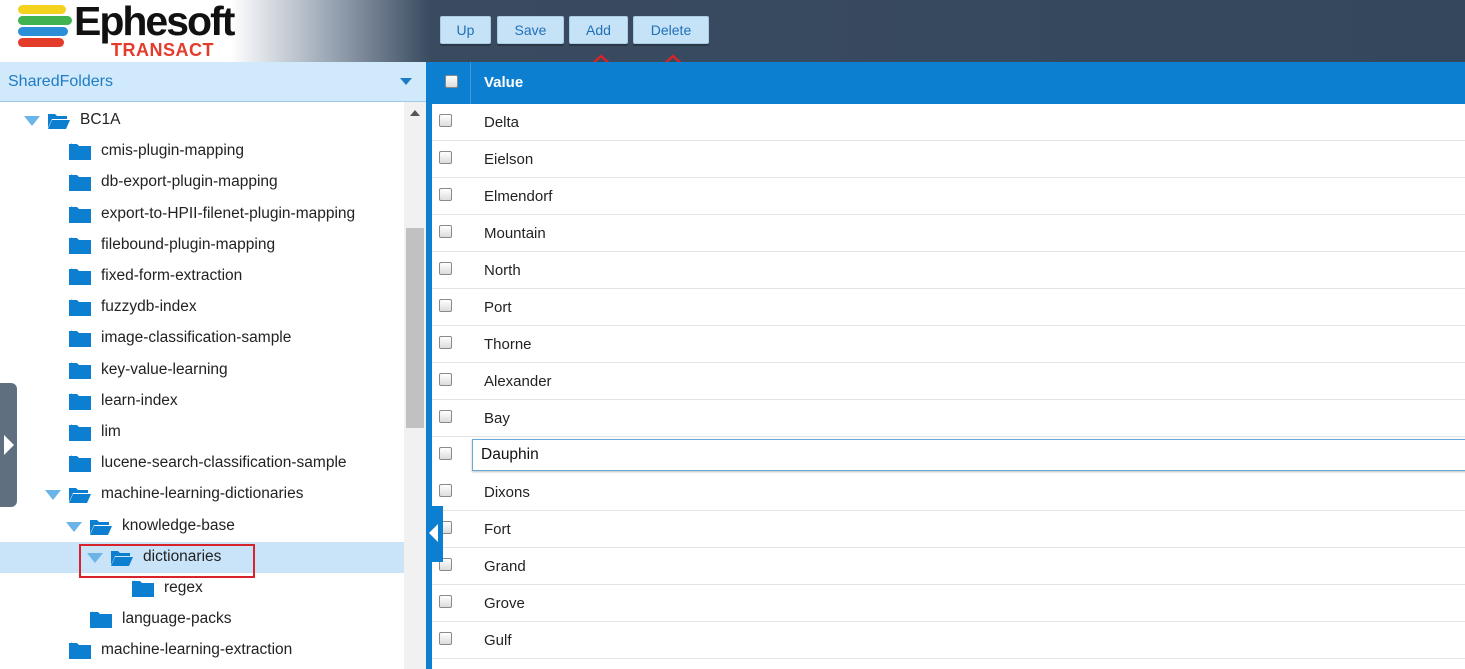 The height and width of the screenshot is (669, 1465). What do you see at coordinates (183, 587) in the screenshot?
I see `tree-item-label: regex` at bounding box center [183, 587].